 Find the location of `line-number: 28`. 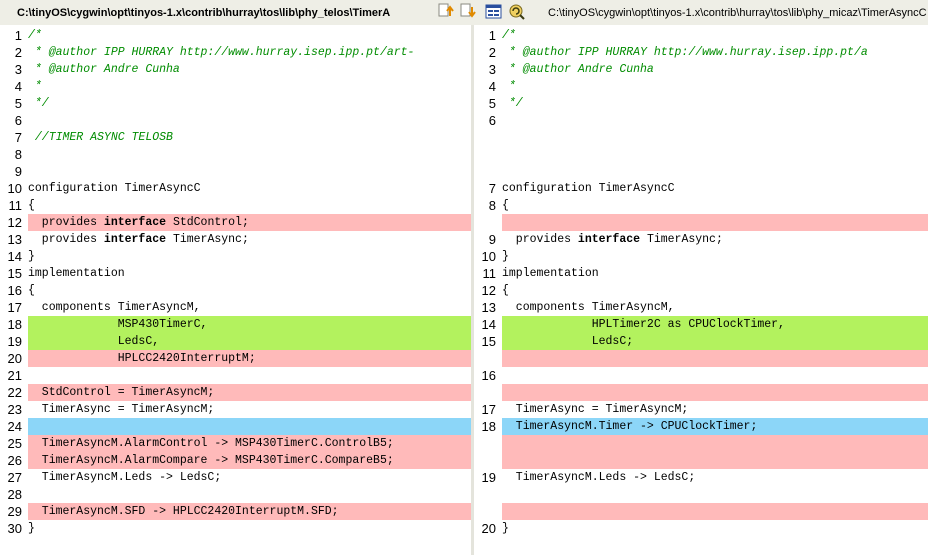

line-number: 28 is located at coordinates (14, 494).